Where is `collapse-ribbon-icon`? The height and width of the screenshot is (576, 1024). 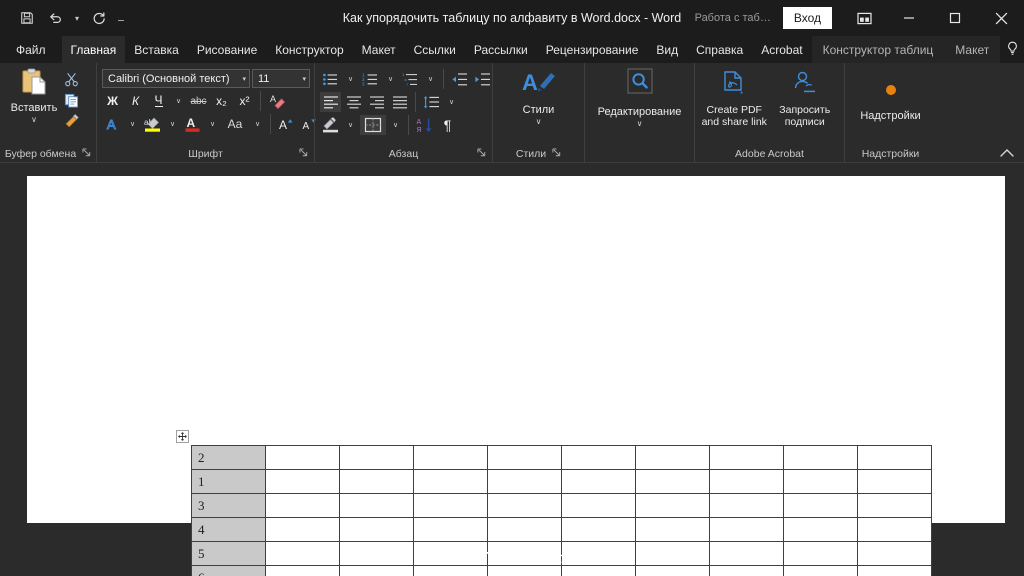 collapse-ribbon-icon is located at coordinates (1012, 112).